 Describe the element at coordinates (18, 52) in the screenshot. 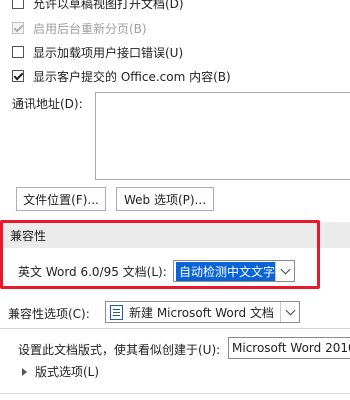

I see `show-addin-errors-checkbox` at that location.